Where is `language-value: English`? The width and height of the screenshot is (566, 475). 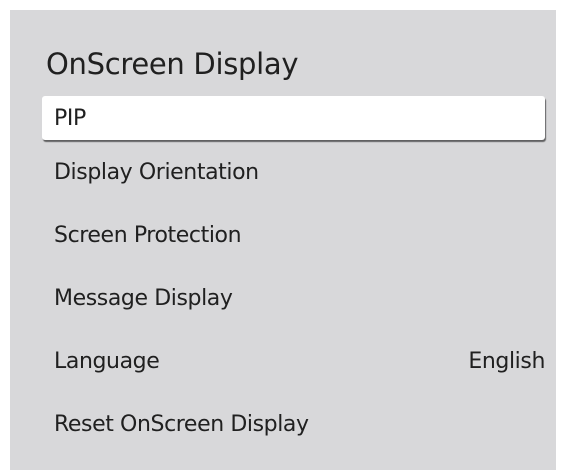 language-value: English is located at coordinates (506, 361).